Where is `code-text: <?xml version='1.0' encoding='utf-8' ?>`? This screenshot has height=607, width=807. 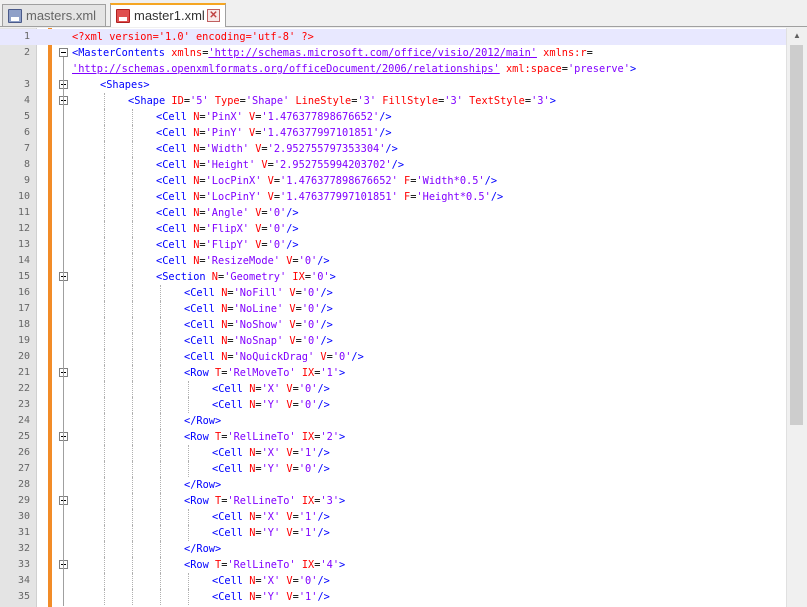
code-text: <?xml version='1.0' encoding='utf-8' ?> is located at coordinates (193, 37).